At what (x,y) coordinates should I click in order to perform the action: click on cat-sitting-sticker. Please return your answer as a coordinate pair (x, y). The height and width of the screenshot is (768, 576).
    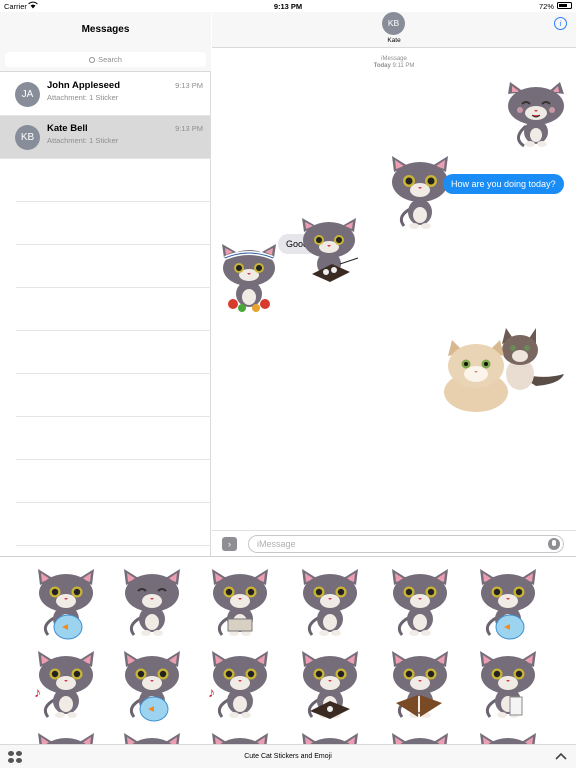
    Looking at the image, I should click on (421, 192).